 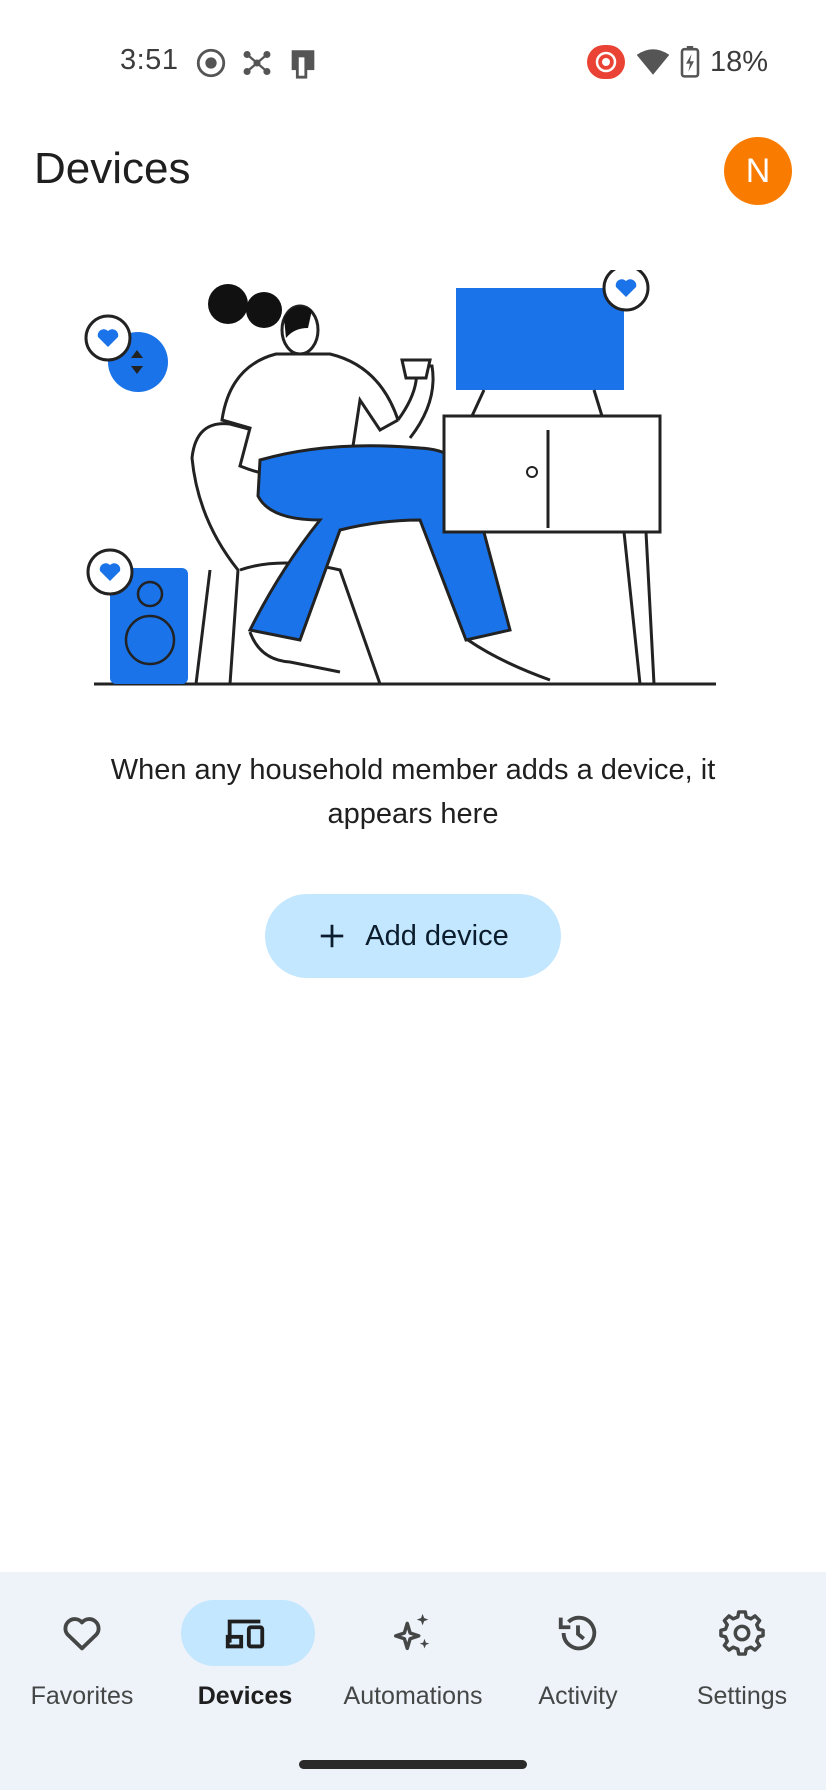 I want to click on page-title: Devices, so click(x=112, y=168).